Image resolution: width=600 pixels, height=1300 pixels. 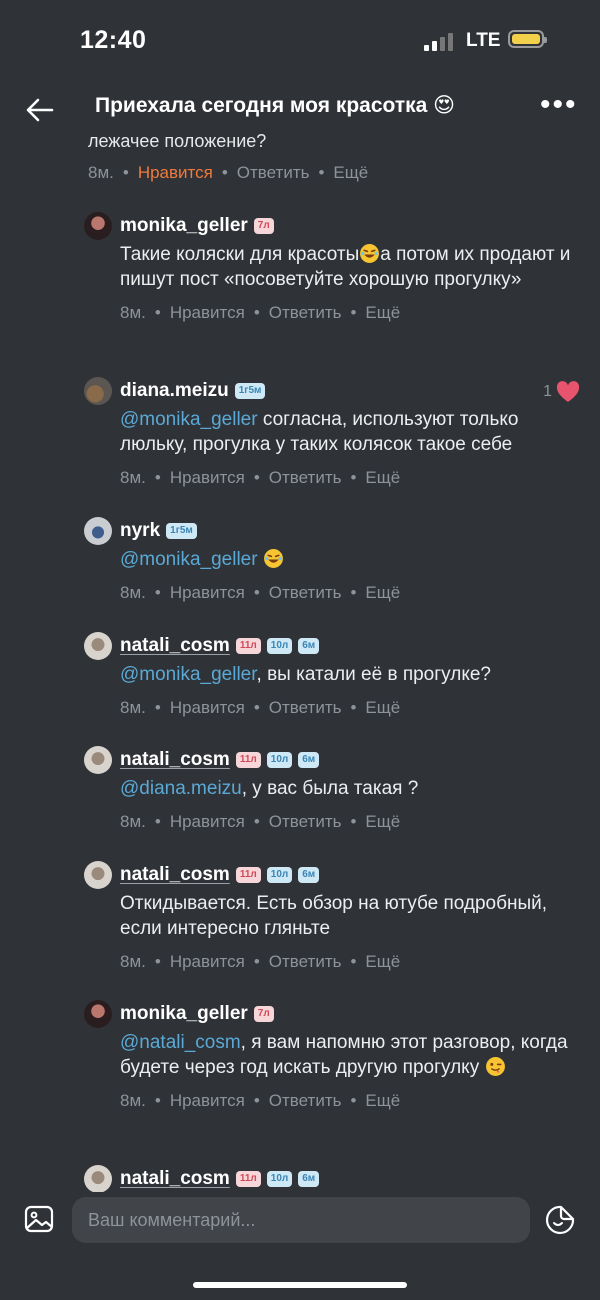 I want to click on image-attach-icon, so click(x=39, y=1219).